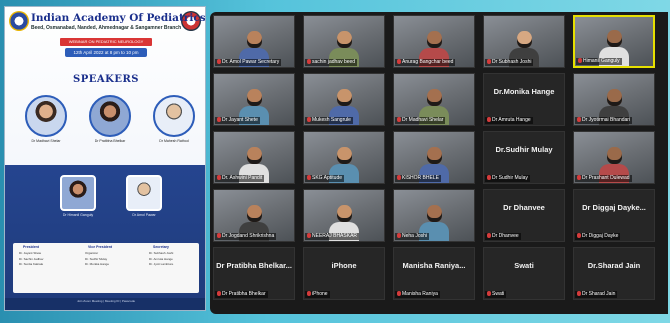  I want to click on speaker-card: Dr Madhavi Shelar, so click(46, 119).